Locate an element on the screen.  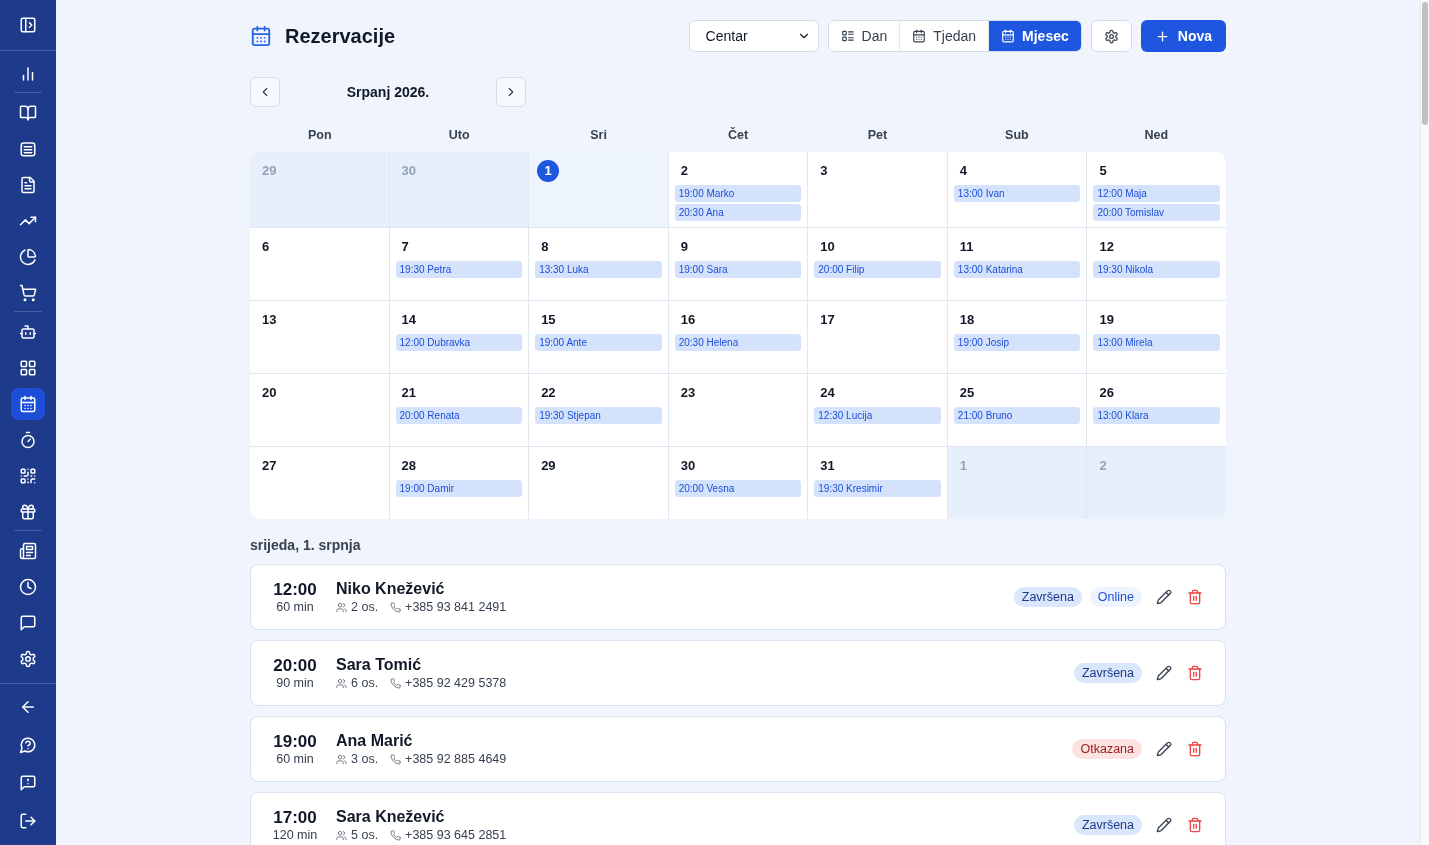
event-chip: 13:00 Mirela is located at coordinates (1156, 342).